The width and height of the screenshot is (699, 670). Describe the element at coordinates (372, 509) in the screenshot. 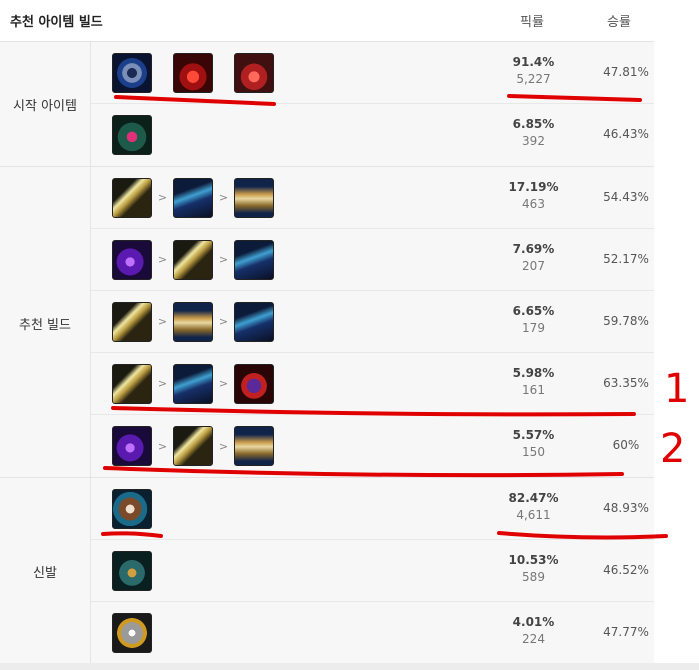

I see `table-row: 82.47% 4,611 48.93%` at that location.